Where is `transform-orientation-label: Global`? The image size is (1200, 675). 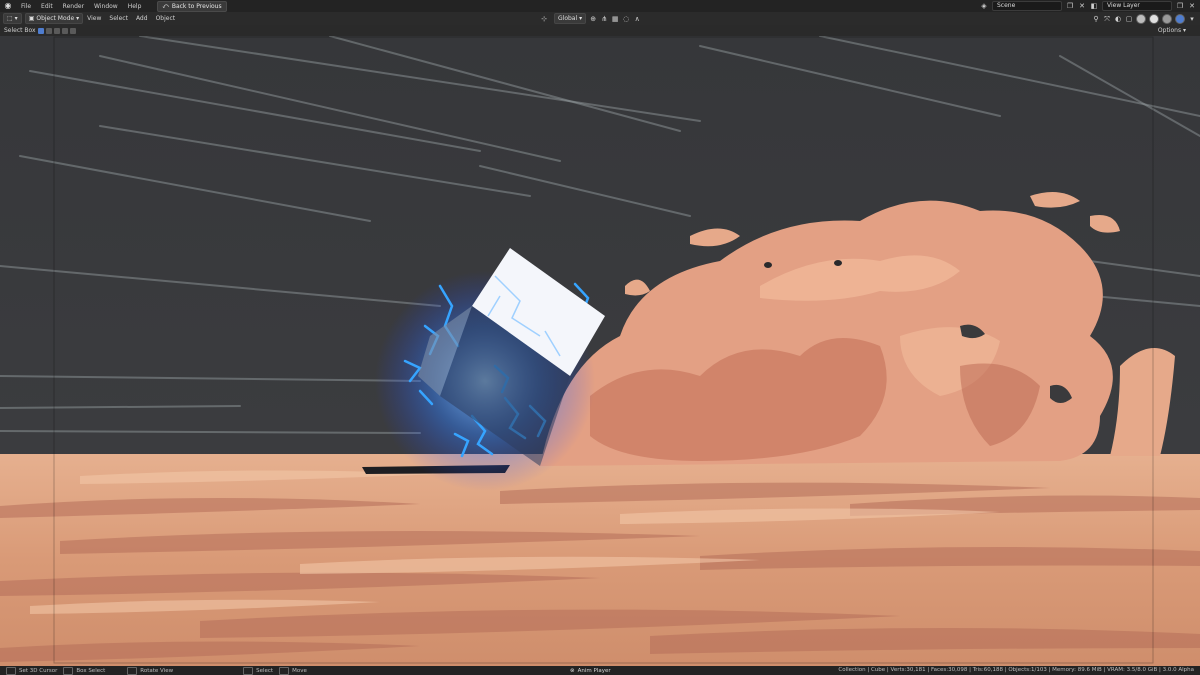
transform-orientation-label: Global is located at coordinates (568, 18).